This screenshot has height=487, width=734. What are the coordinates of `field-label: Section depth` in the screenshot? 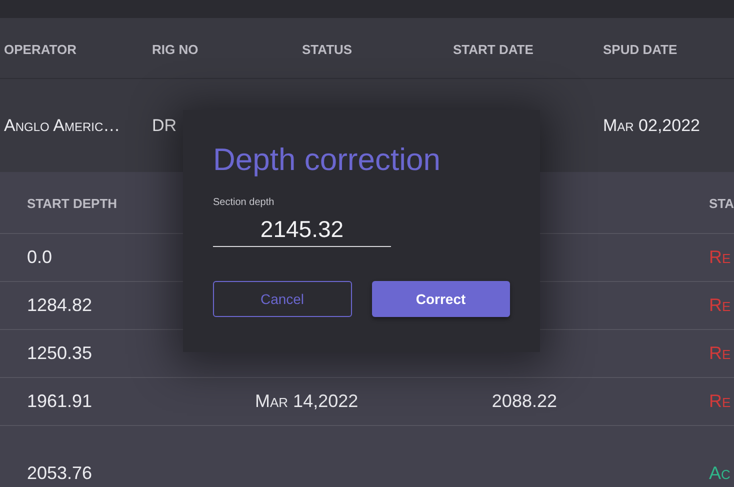 It's located at (244, 202).